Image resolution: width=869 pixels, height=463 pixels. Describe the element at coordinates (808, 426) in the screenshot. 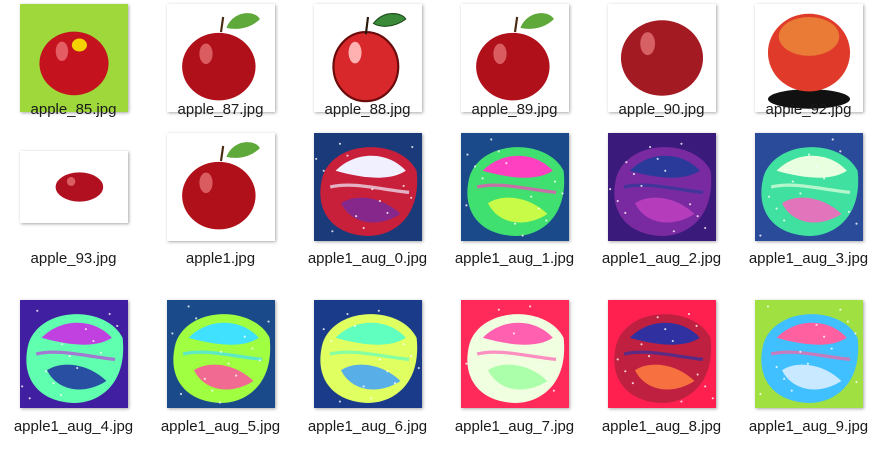

I see `file-name-label: apple1_aug_9.jpg` at that location.